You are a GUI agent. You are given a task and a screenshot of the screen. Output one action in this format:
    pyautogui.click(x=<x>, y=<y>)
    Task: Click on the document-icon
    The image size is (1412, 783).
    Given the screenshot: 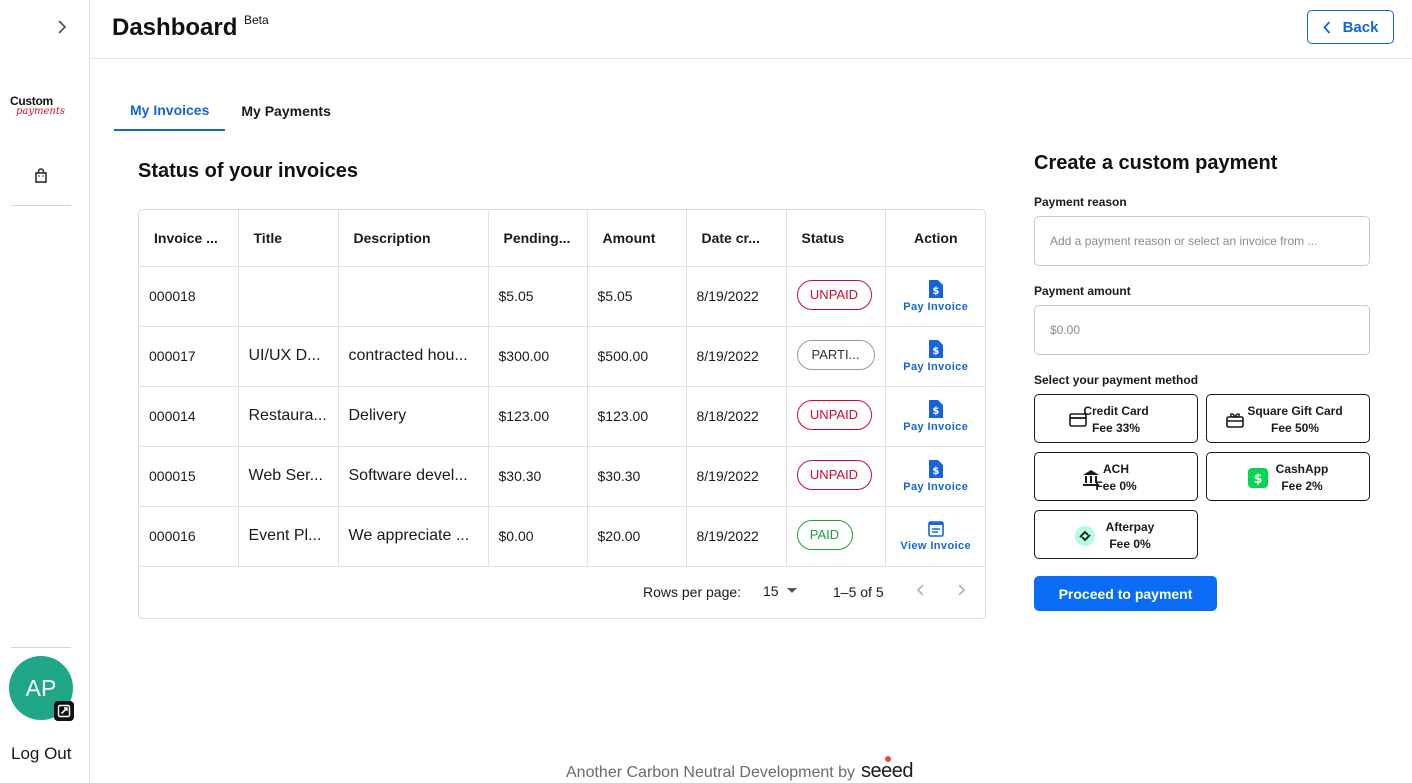 What is the action you would take?
    pyautogui.click(x=935, y=529)
    